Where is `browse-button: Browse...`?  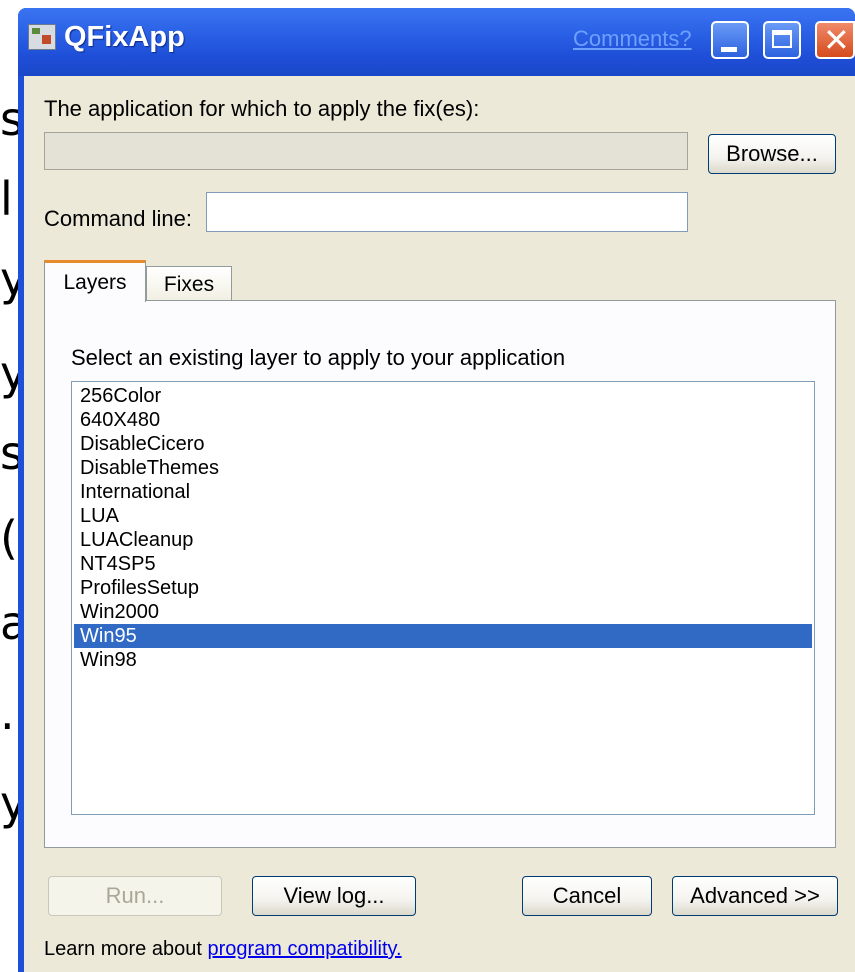
browse-button: Browse... is located at coordinates (772, 154).